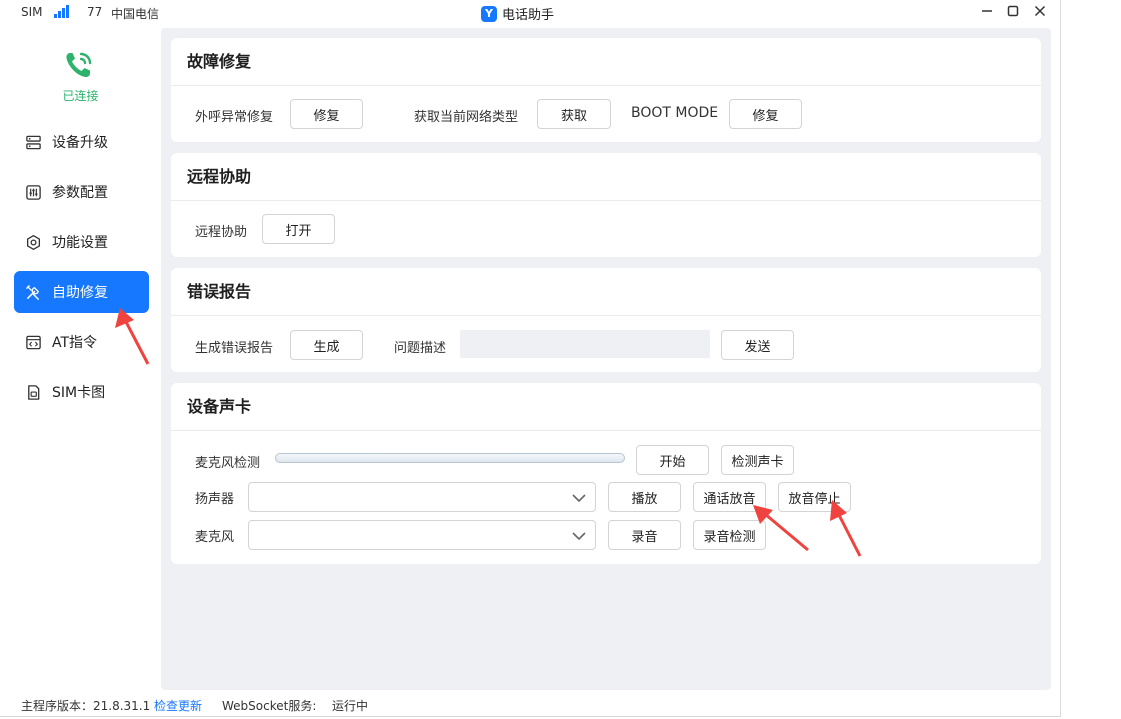 Image resolution: width=1121 pixels, height=719 pixels. What do you see at coordinates (644, 535) in the screenshot?
I see `record-button: 录音` at bounding box center [644, 535].